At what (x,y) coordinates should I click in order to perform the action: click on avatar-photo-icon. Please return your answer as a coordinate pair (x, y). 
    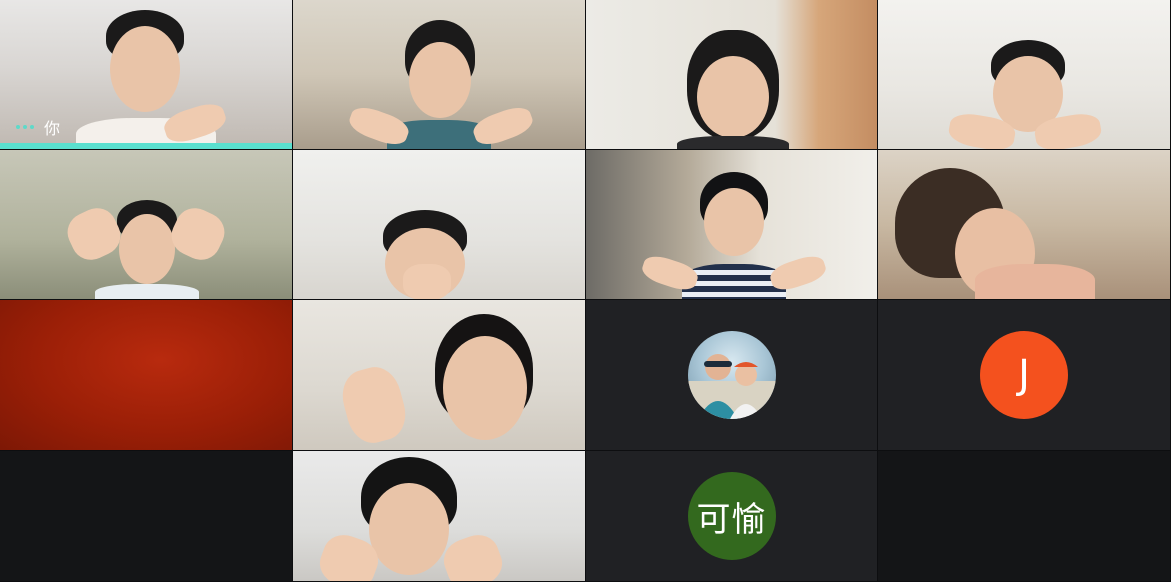
    Looking at the image, I should click on (731, 386).